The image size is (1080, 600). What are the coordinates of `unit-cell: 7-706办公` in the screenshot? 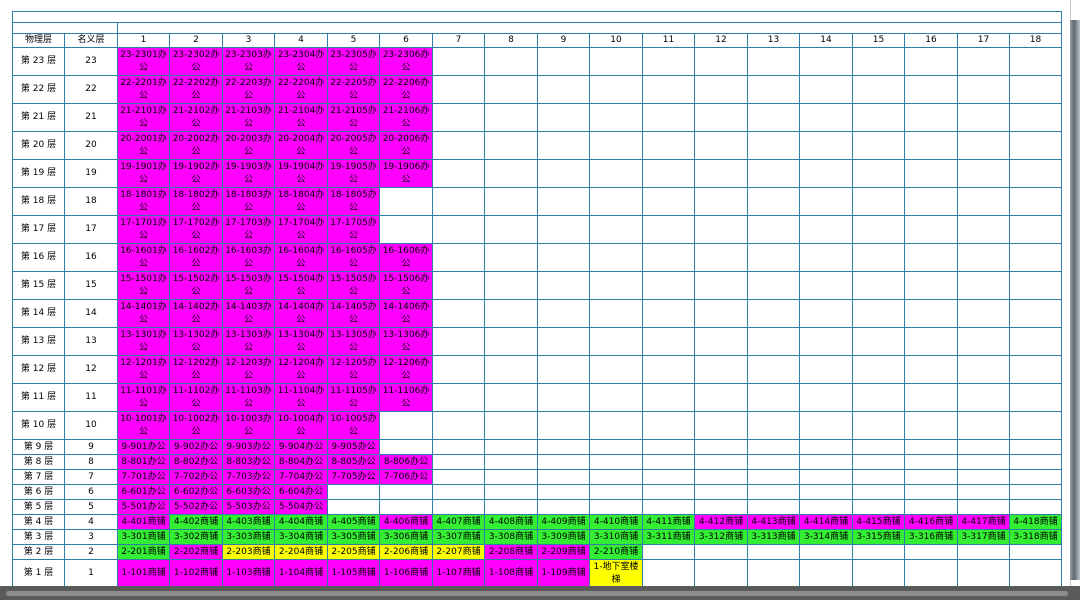 It's located at (406, 477).